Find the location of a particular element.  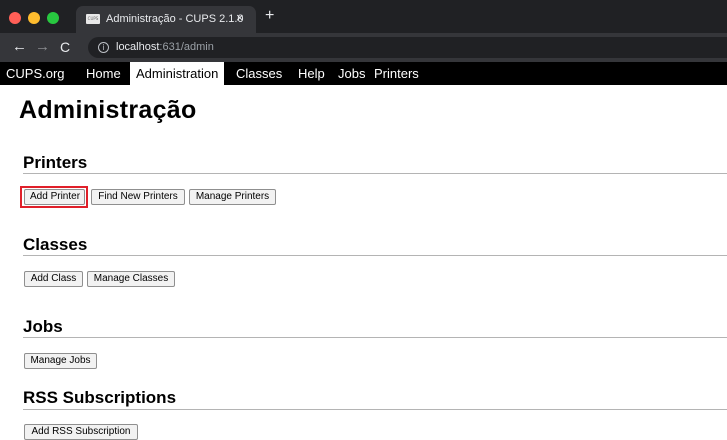

address-bar: ← → C i localhost:631/admin is located at coordinates (363, 47).